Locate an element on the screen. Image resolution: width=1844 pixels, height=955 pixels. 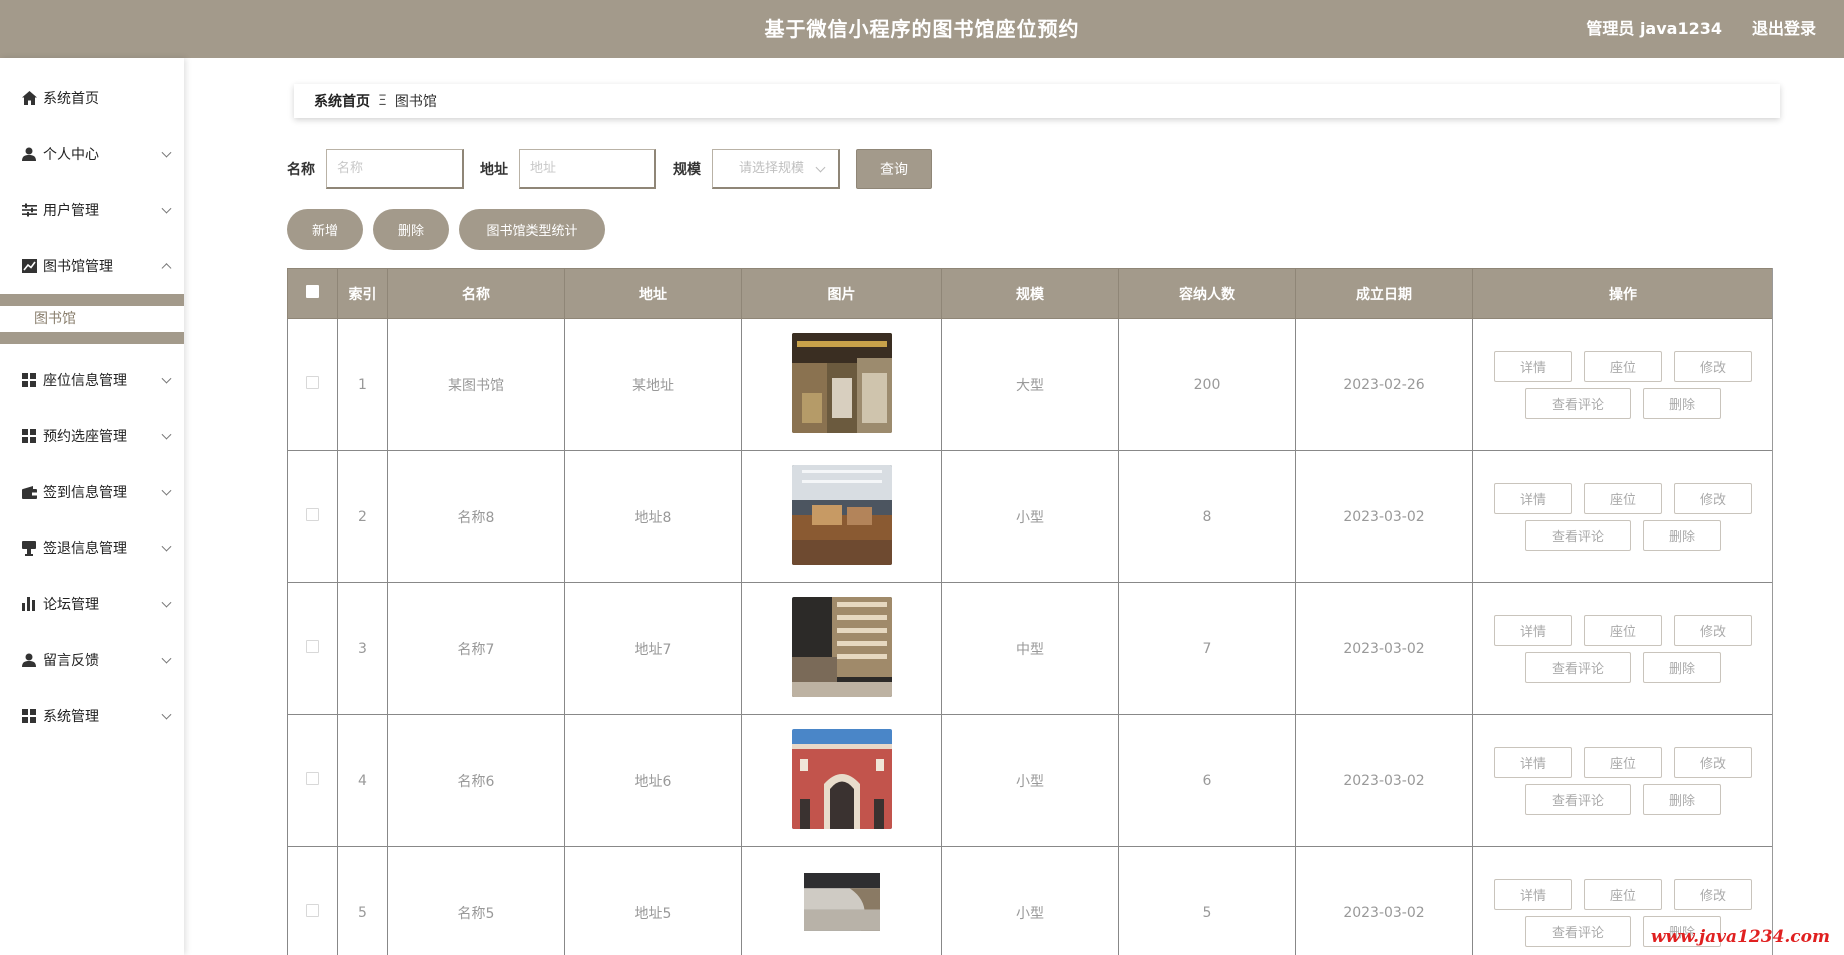
cell-name: 名称6 is located at coordinates (476, 780).